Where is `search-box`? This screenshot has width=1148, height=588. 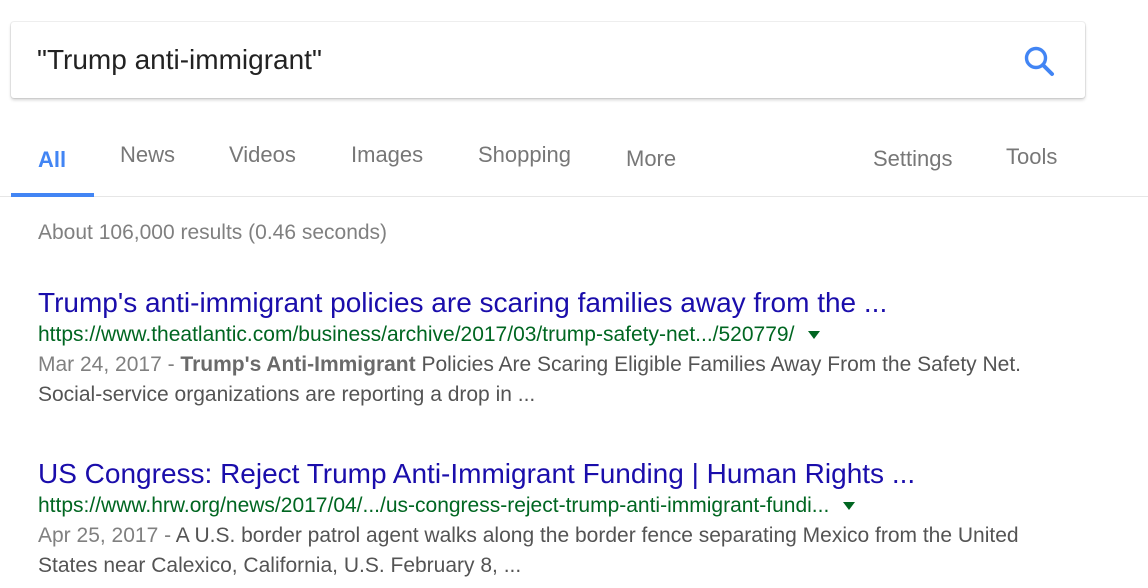 search-box is located at coordinates (548, 60).